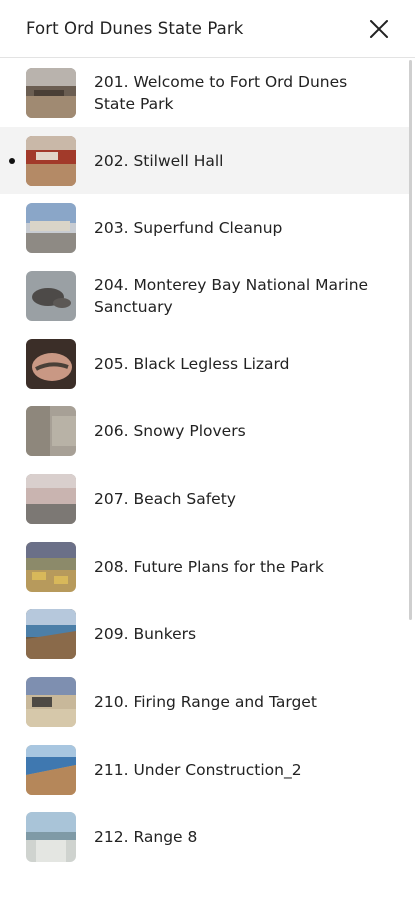  I want to click on stop-label: 207. Beach Safety, so click(165, 498).